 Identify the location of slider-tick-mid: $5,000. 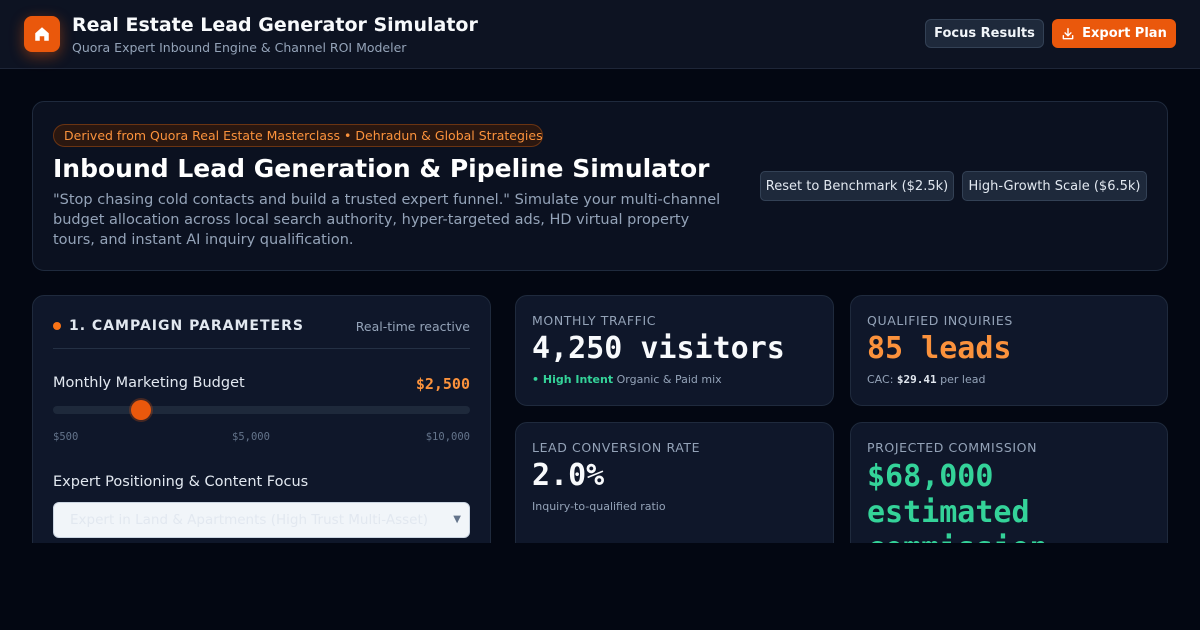
(251, 437).